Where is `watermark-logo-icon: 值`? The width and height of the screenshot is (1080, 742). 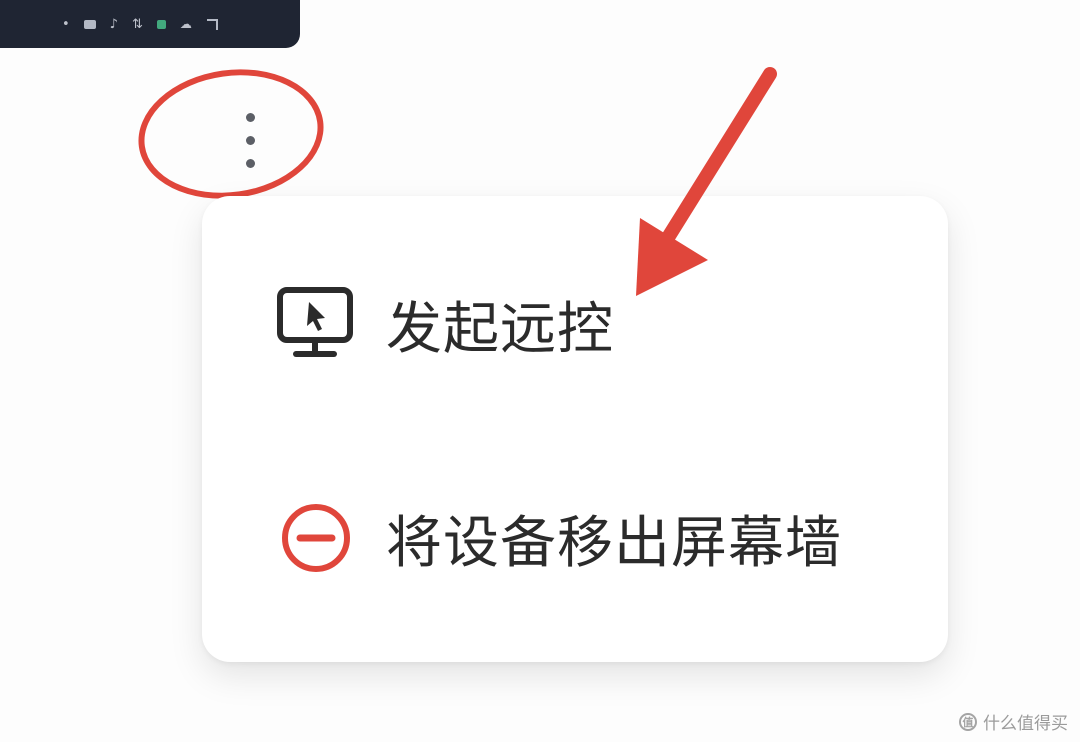
watermark-logo-icon: 值 is located at coordinates (968, 721).